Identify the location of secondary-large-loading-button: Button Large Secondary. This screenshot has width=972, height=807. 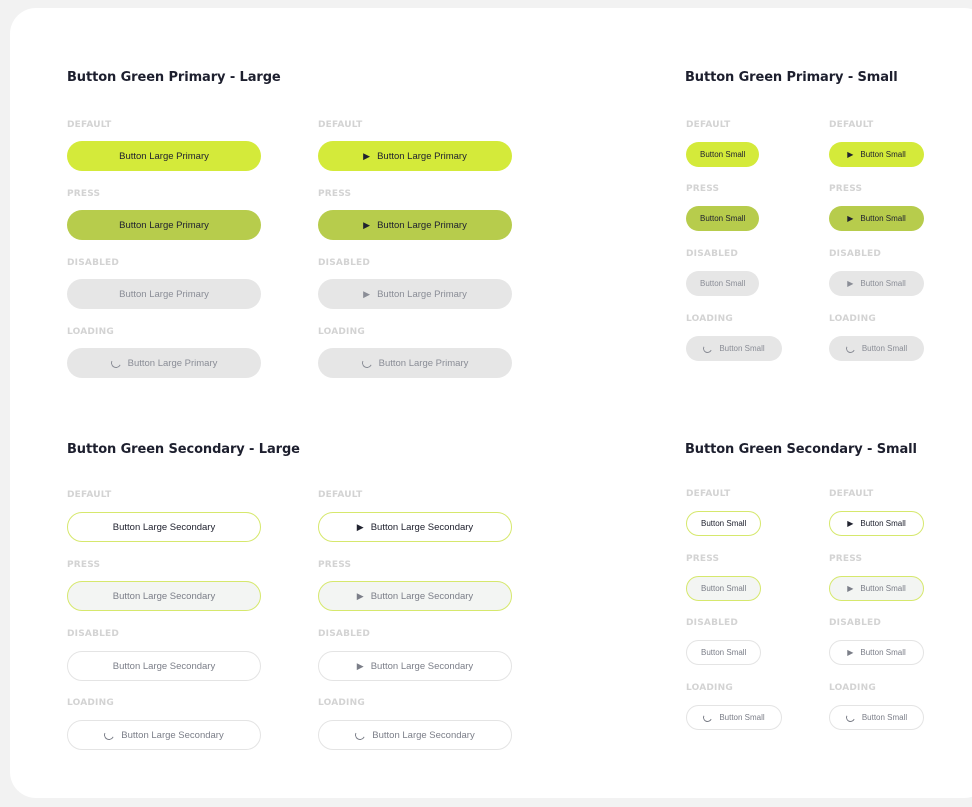
(164, 735).